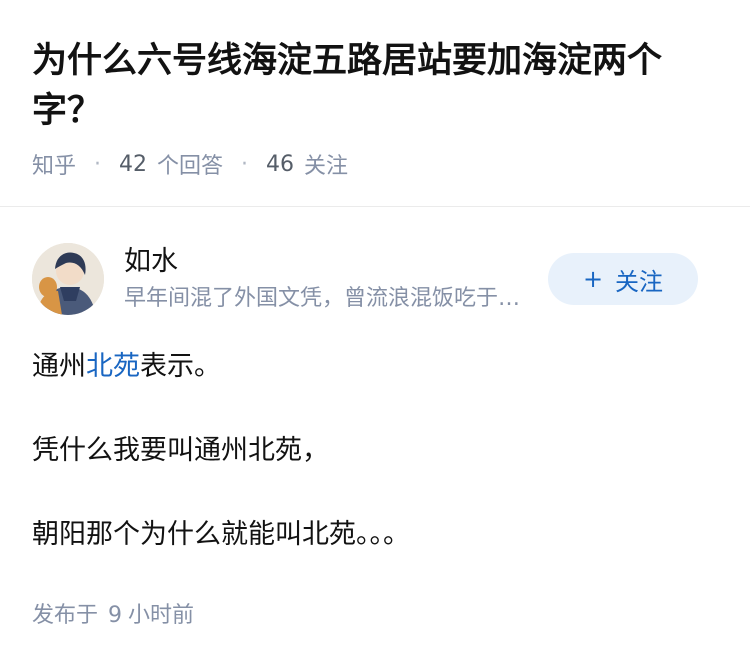 The image size is (750, 658). Describe the element at coordinates (180, 366) in the screenshot. I see `answer-text: 表示。` at that location.